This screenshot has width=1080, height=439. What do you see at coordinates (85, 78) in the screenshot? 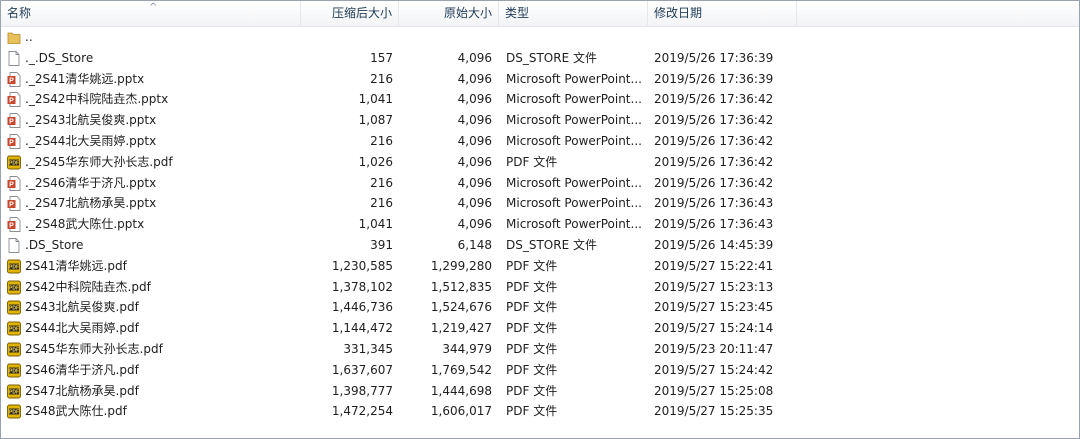
I see `file-name: ._2S41清华姚远.pptx` at bounding box center [85, 78].